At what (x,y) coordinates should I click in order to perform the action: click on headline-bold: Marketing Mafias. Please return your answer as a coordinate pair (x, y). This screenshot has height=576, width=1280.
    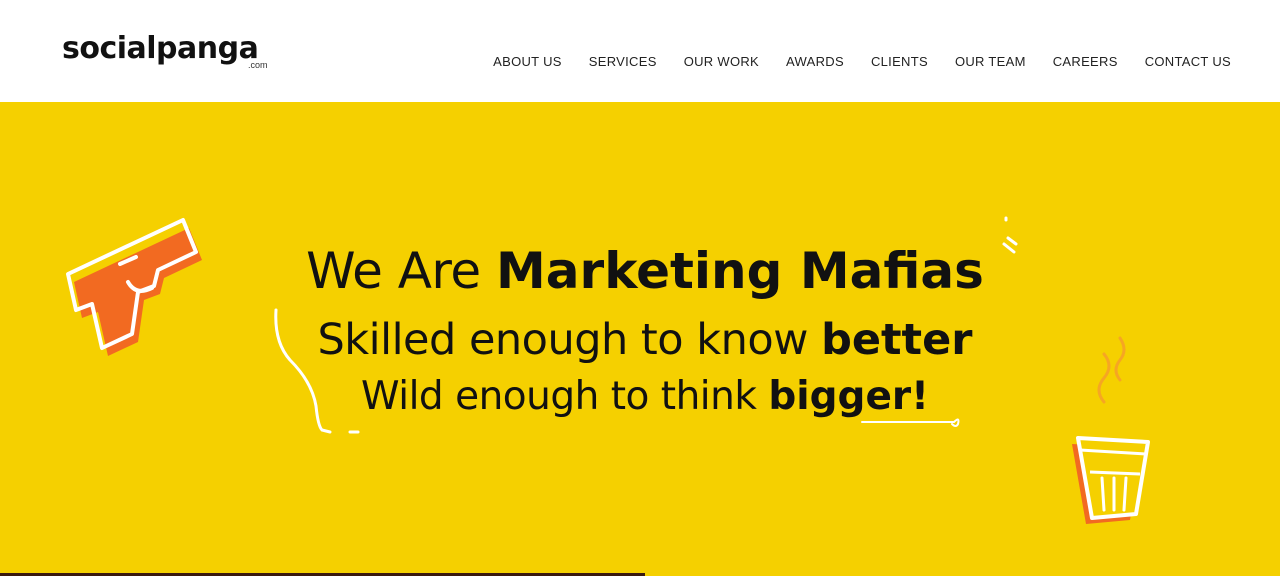
    Looking at the image, I should click on (740, 271).